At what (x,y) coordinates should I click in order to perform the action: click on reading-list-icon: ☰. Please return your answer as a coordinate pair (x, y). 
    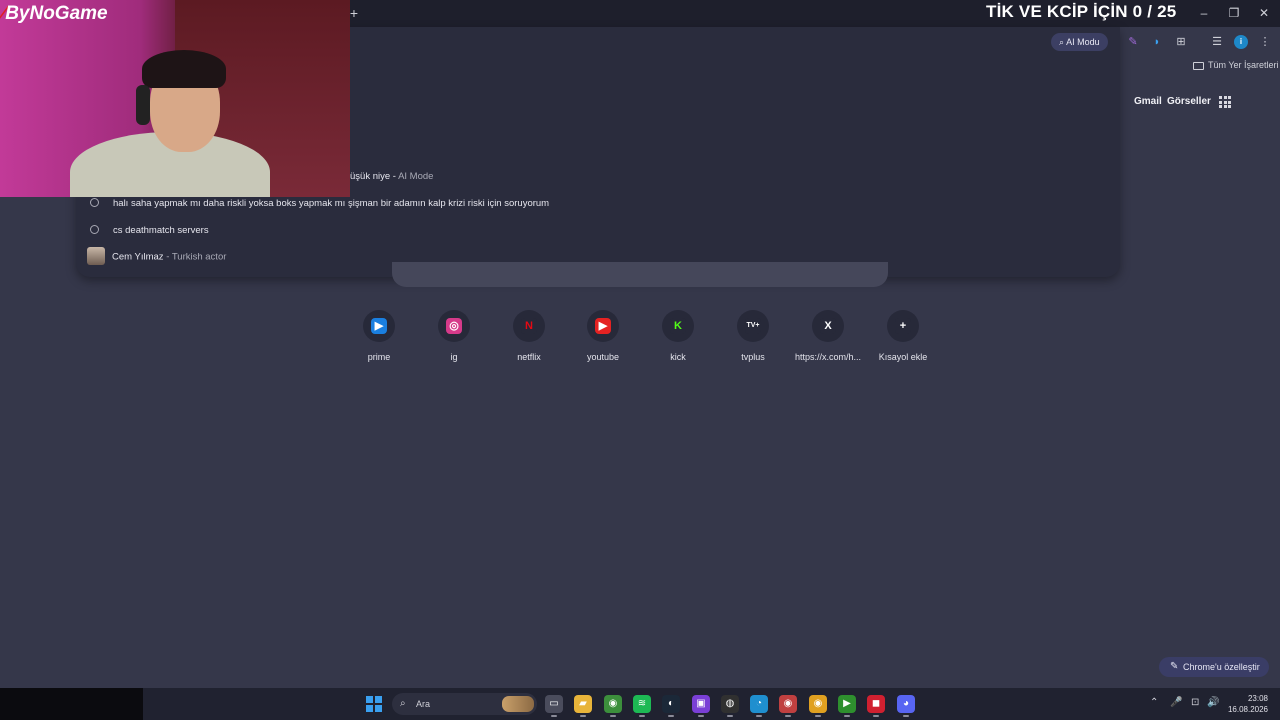
    Looking at the image, I should click on (1217, 42).